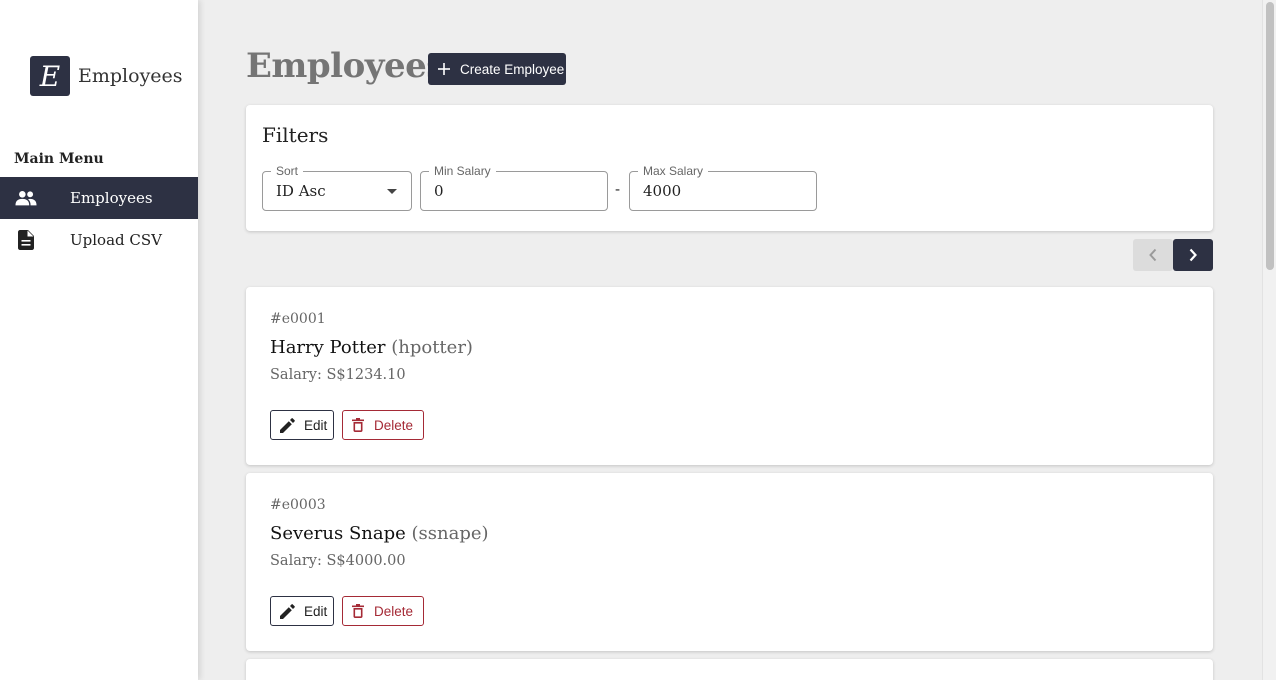 This screenshot has height=680, width=1276. I want to click on menu-heading: Main Menu, so click(59, 159).